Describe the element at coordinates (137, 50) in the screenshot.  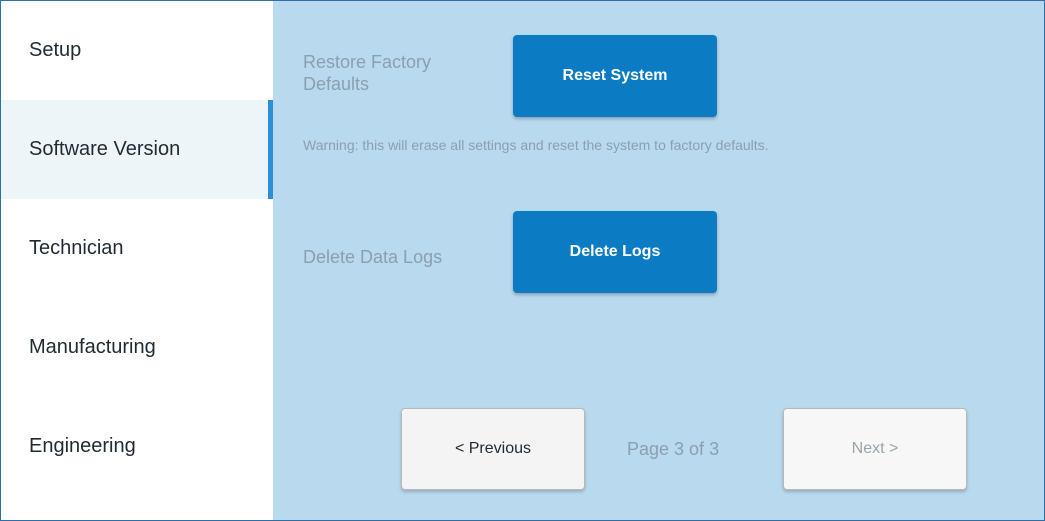
I see `sidebar-item-setup: Setup` at that location.